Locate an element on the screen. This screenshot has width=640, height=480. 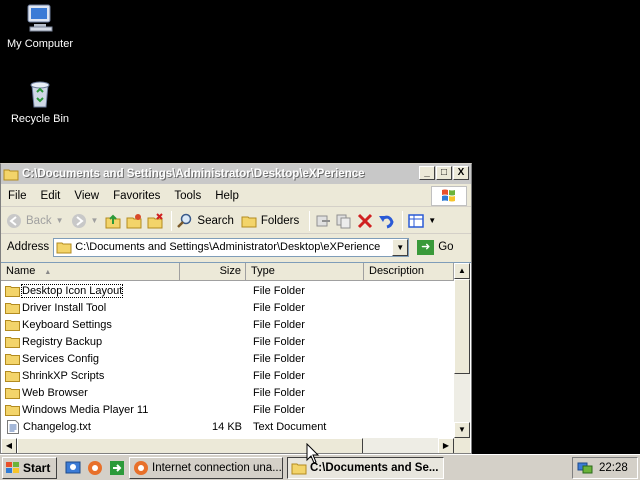
move-to-folder-icon is located at coordinates (323, 221).